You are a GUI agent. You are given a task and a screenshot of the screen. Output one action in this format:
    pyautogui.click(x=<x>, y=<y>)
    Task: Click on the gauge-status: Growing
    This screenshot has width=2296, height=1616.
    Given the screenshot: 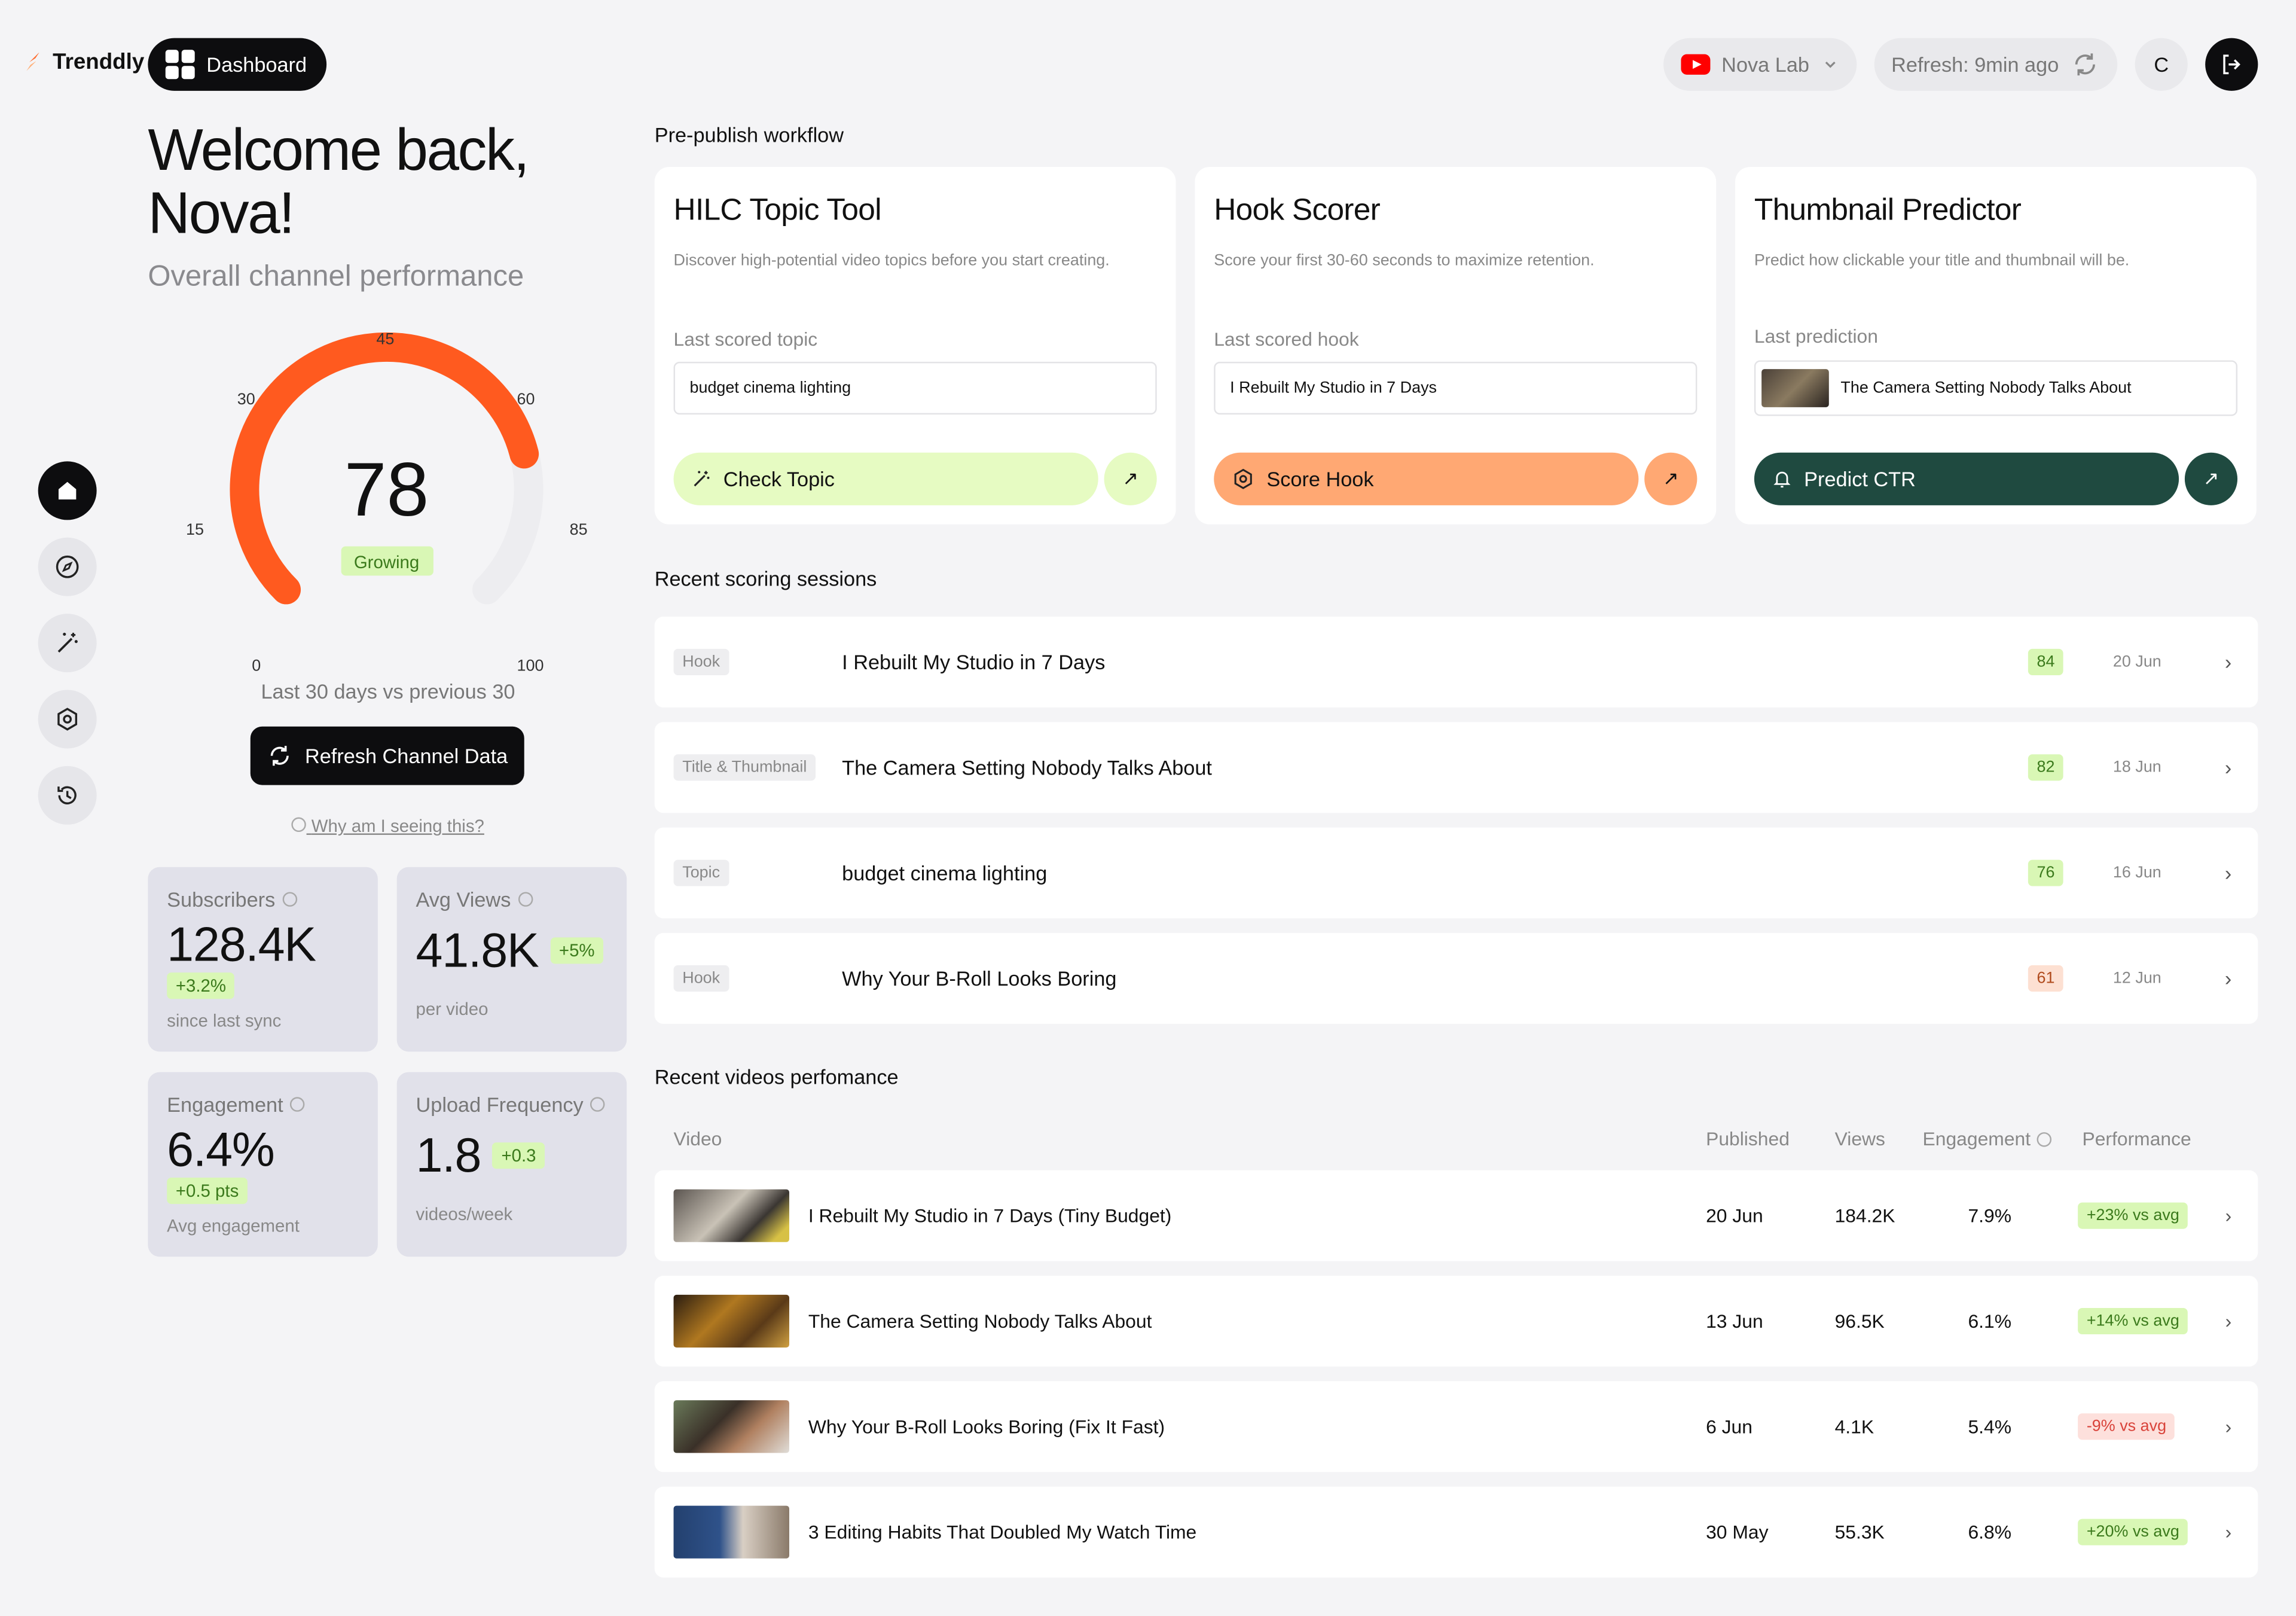 What is the action you would take?
    pyautogui.click(x=387, y=562)
    